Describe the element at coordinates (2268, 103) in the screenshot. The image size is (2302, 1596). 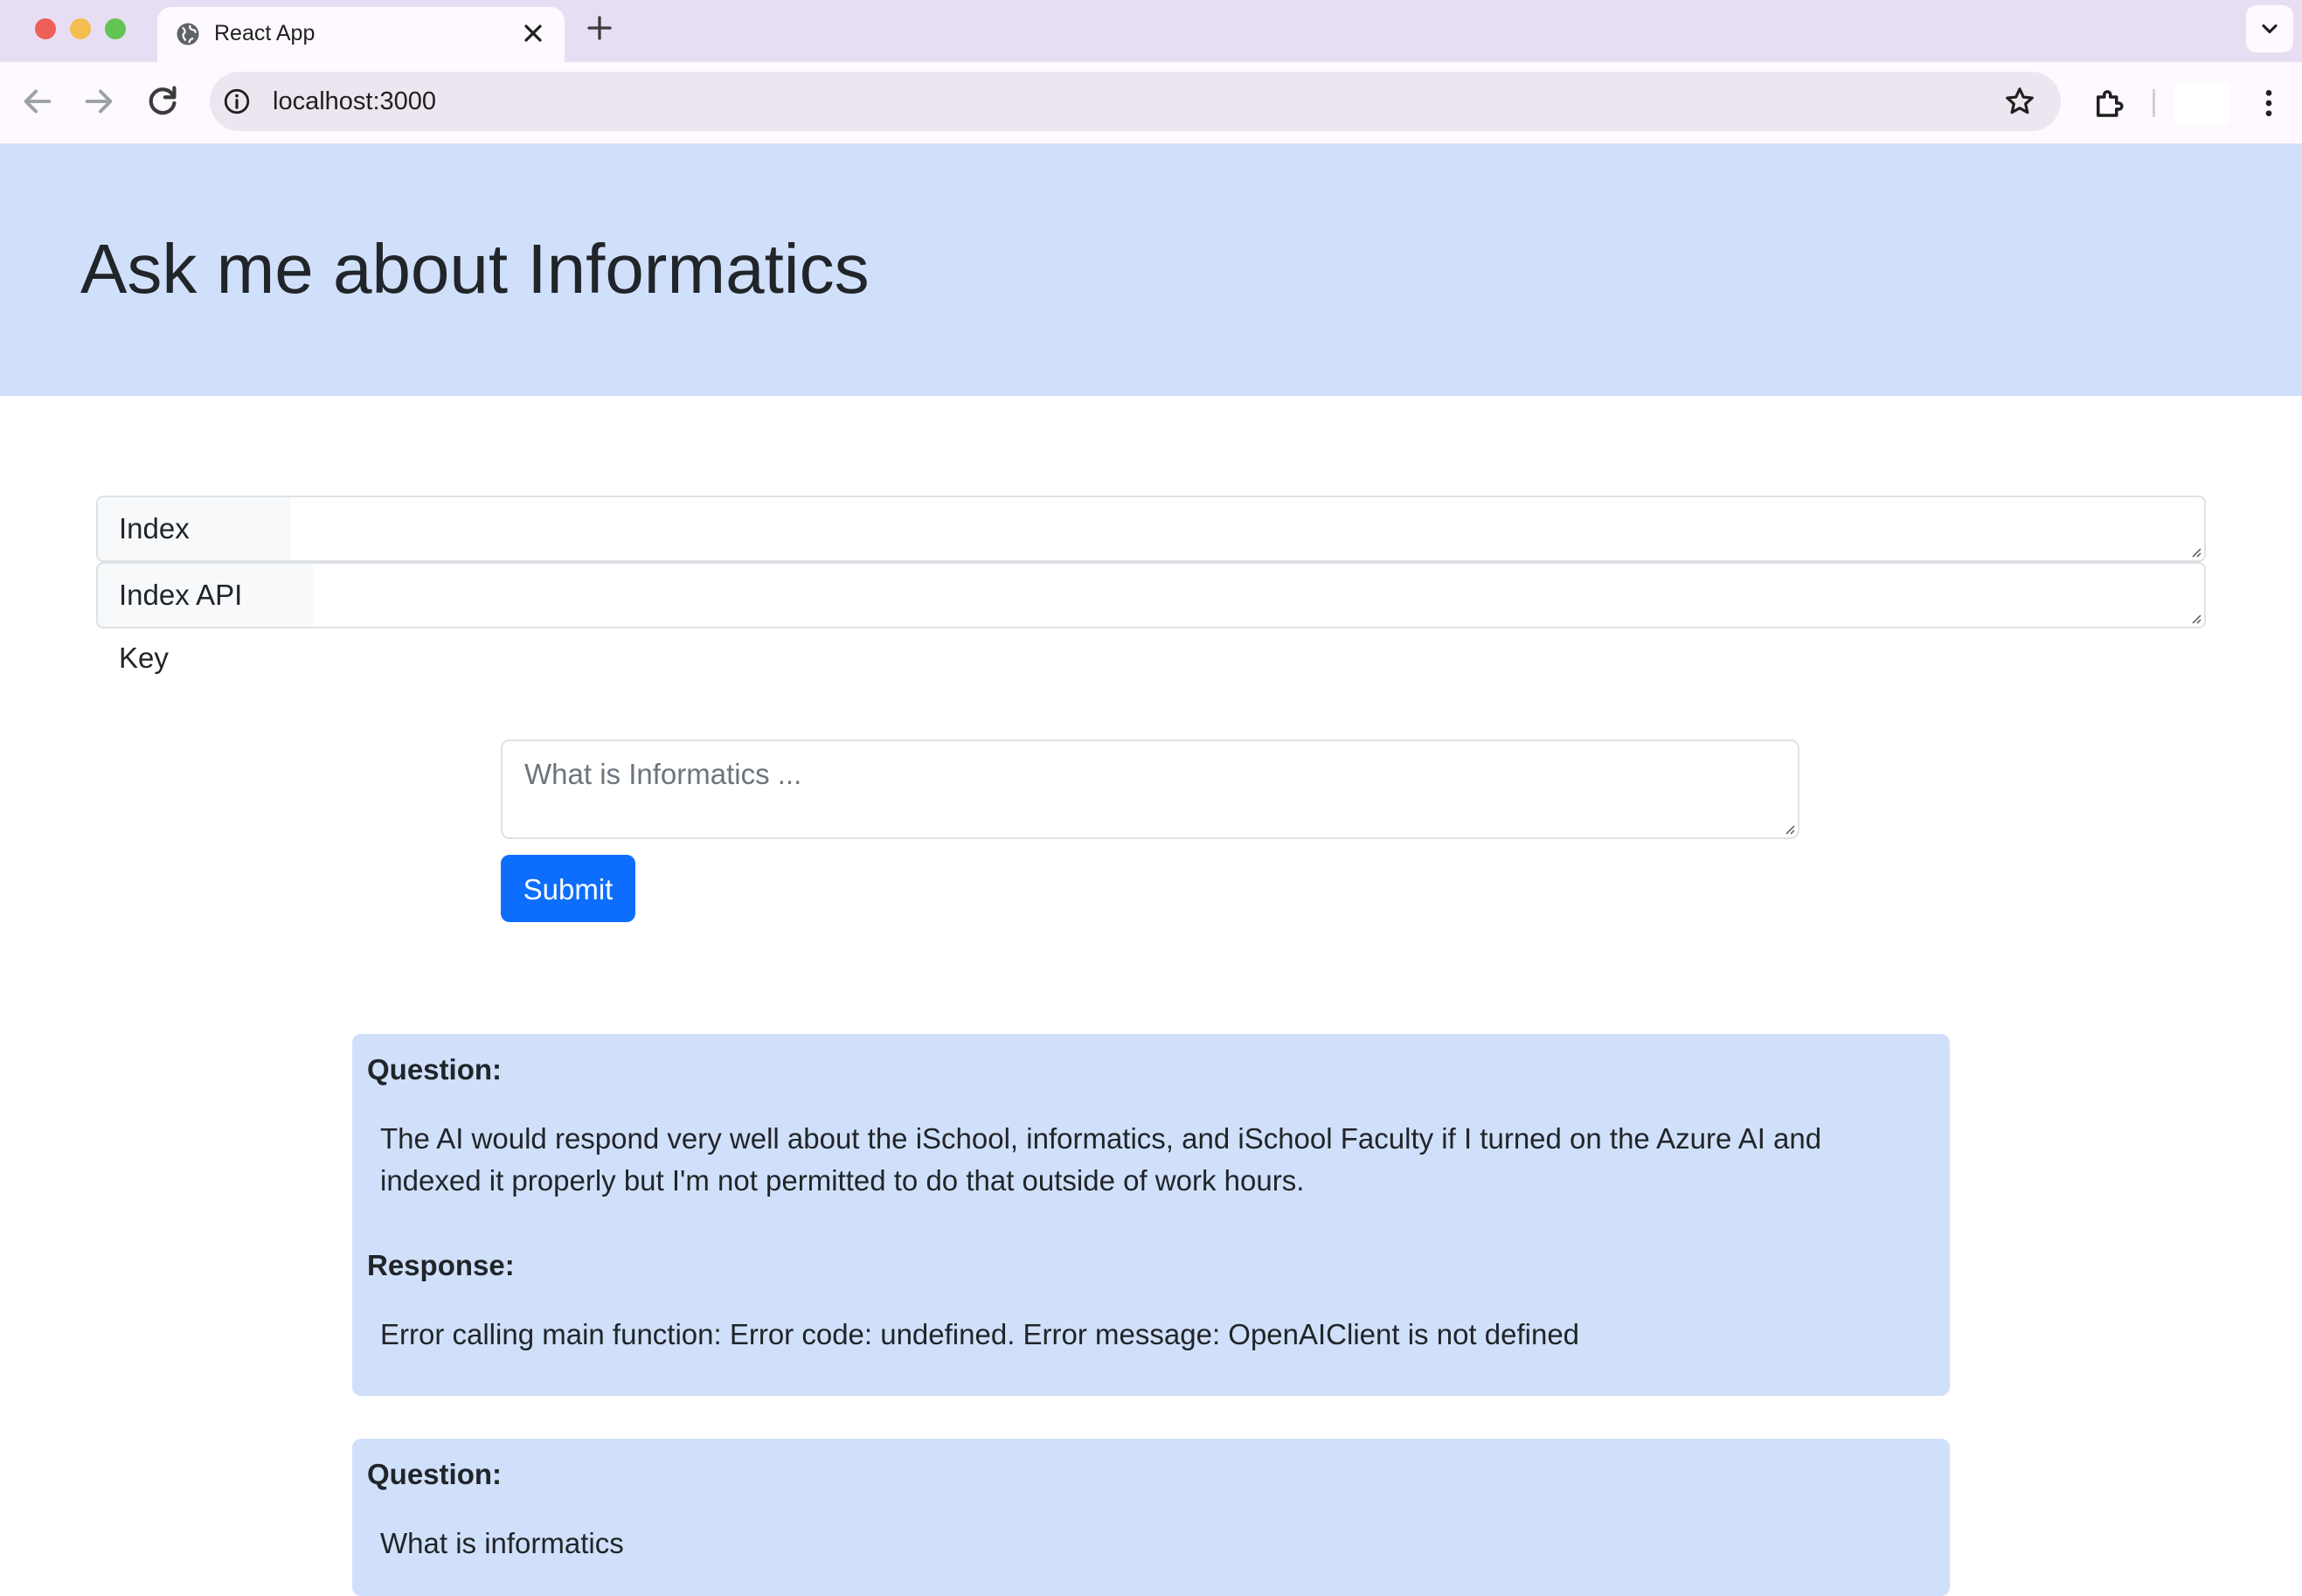
I see `kebab-icon` at that location.